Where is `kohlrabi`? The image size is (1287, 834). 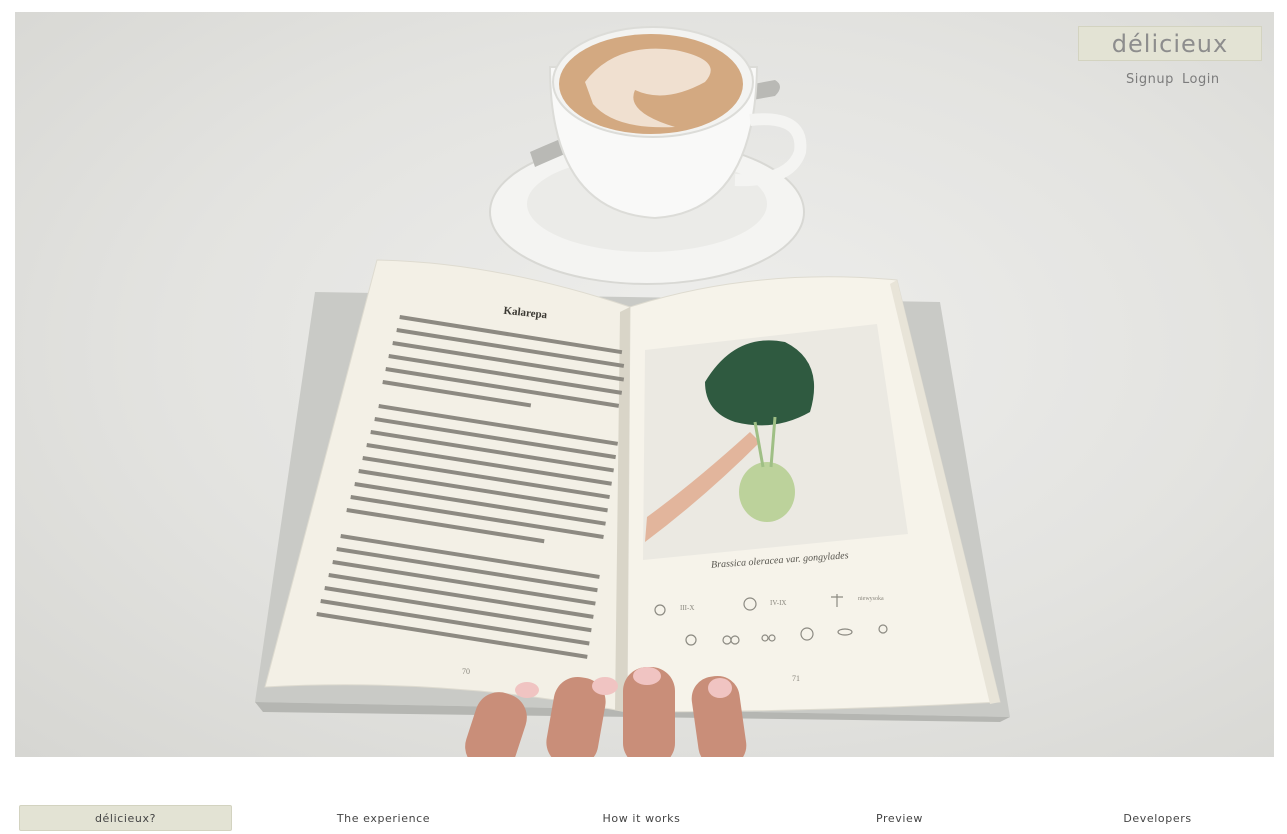 kohlrabi is located at coordinates (767, 492).